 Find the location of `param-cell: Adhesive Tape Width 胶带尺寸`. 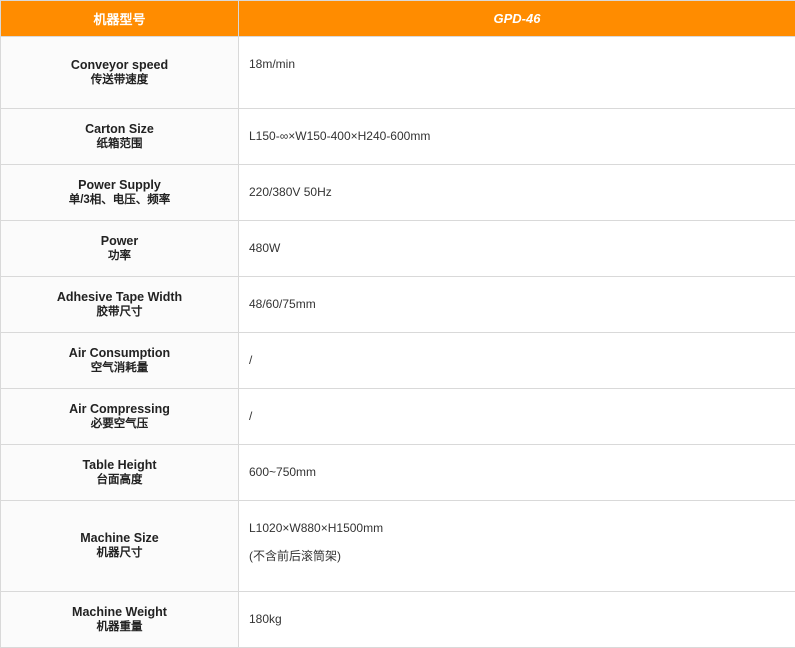

param-cell: Adhesive Tape Width 胶带尺寸 is located at coordinates (120, 305).